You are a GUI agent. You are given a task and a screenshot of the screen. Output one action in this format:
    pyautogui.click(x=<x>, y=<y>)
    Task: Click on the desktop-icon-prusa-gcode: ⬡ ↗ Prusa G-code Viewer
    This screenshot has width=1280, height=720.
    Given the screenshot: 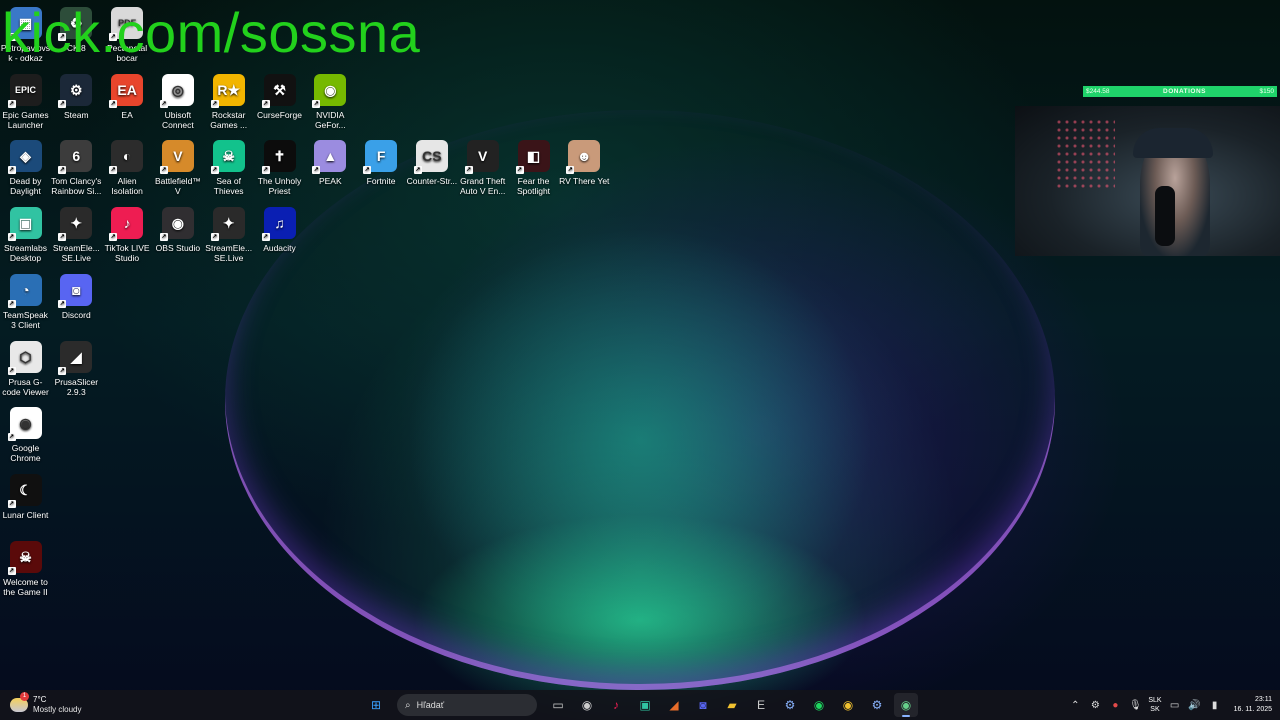 What is the action you would take?
    pyautogui.click(x=25, y=368)
    